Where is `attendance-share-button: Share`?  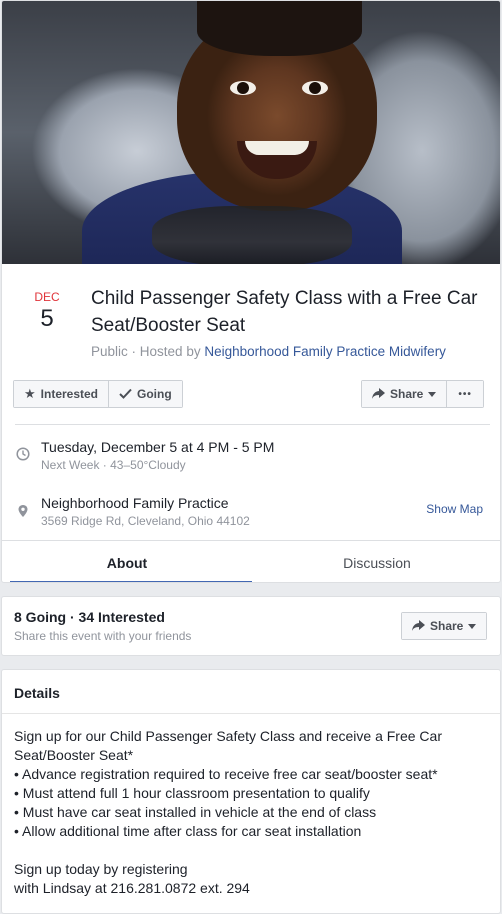
attendance-share-button: Share is located at coordinates (444, 626).